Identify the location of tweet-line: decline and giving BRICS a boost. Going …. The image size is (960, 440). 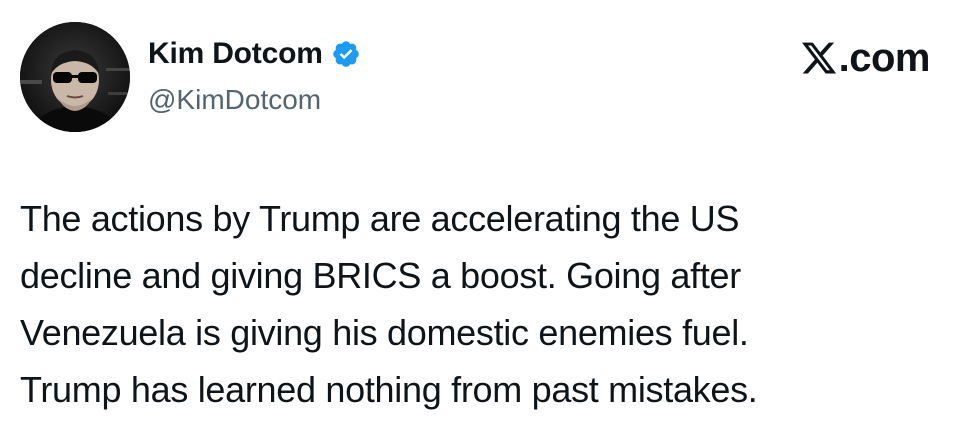
(380, 275).